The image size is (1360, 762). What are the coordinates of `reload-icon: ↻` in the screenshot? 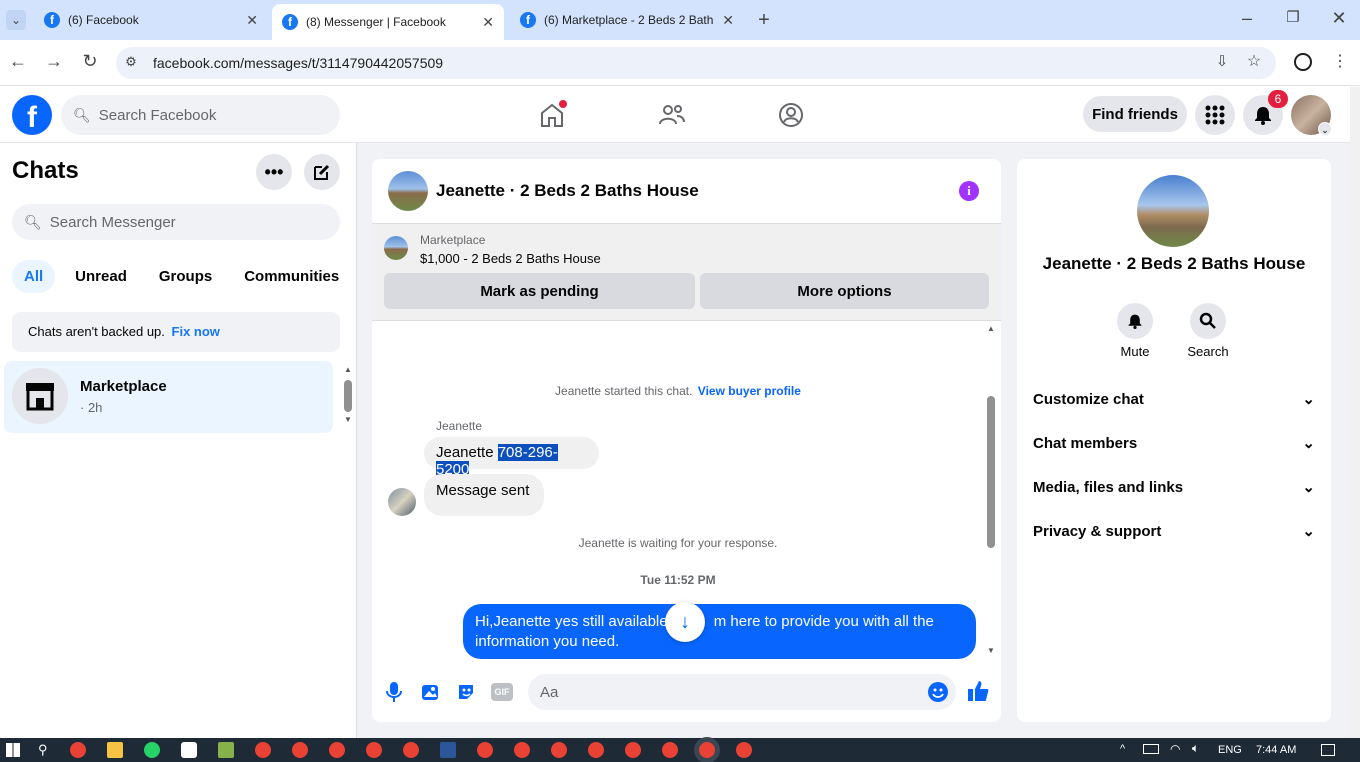 It's located at (90, 61).